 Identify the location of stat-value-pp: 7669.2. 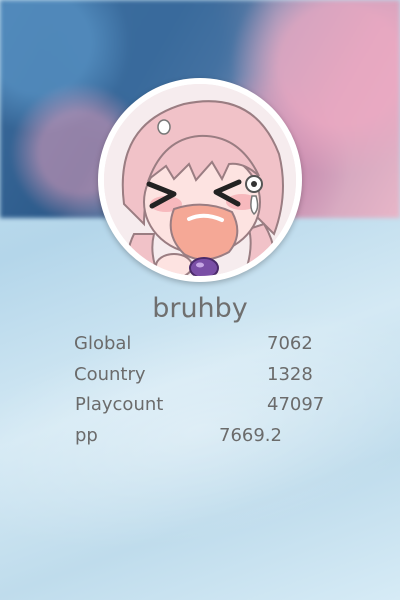
(250, 435).